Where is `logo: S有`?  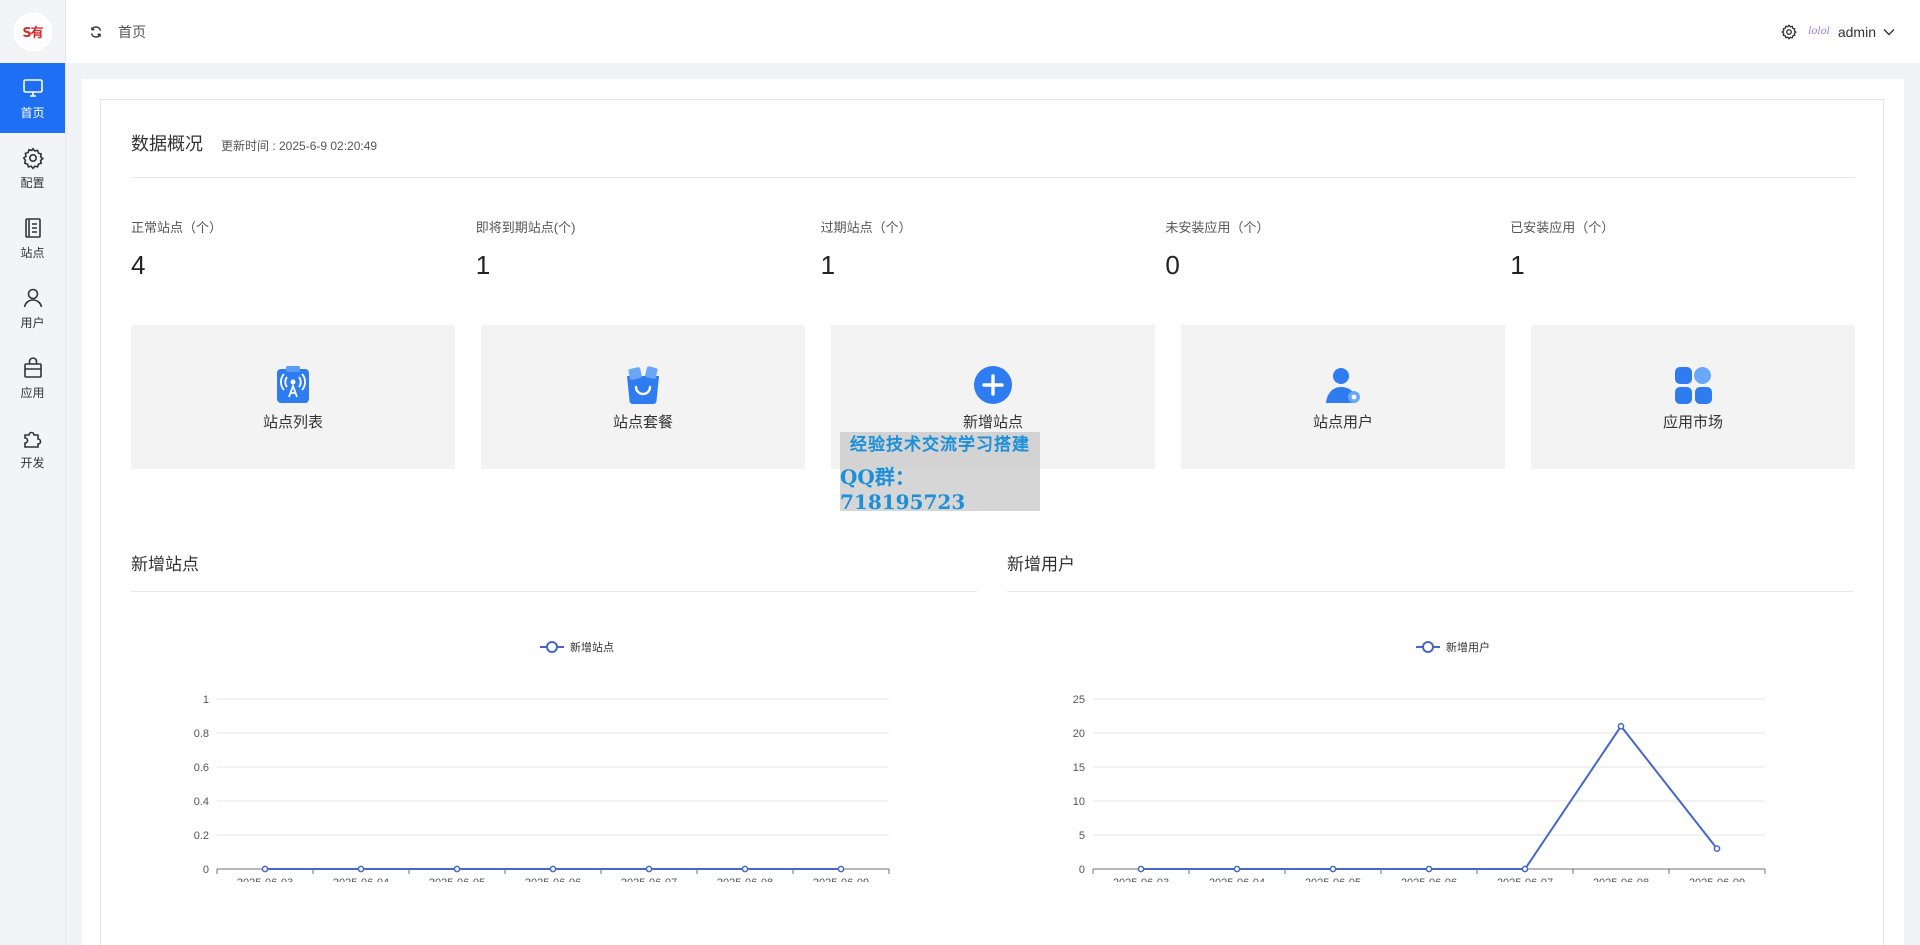 logo: S有 is located at coordinates (32, 31).